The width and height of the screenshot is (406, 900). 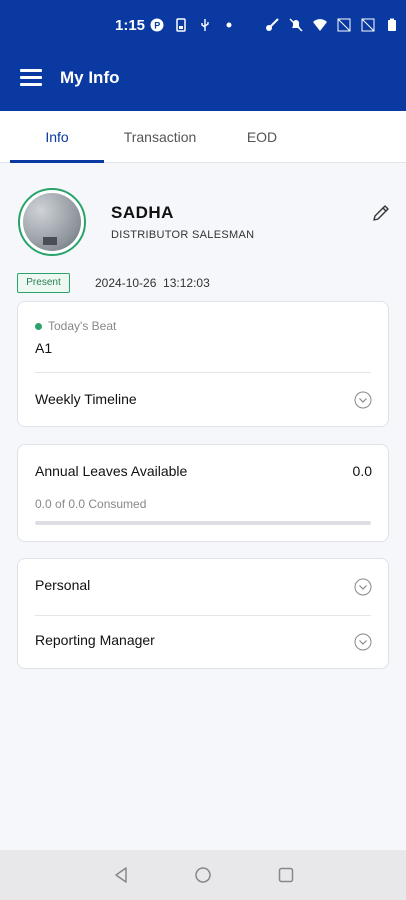 What do you see at coordinates (286, 875) in the screenshot?
I see `recents-icon` at bounding box center [286, 875].